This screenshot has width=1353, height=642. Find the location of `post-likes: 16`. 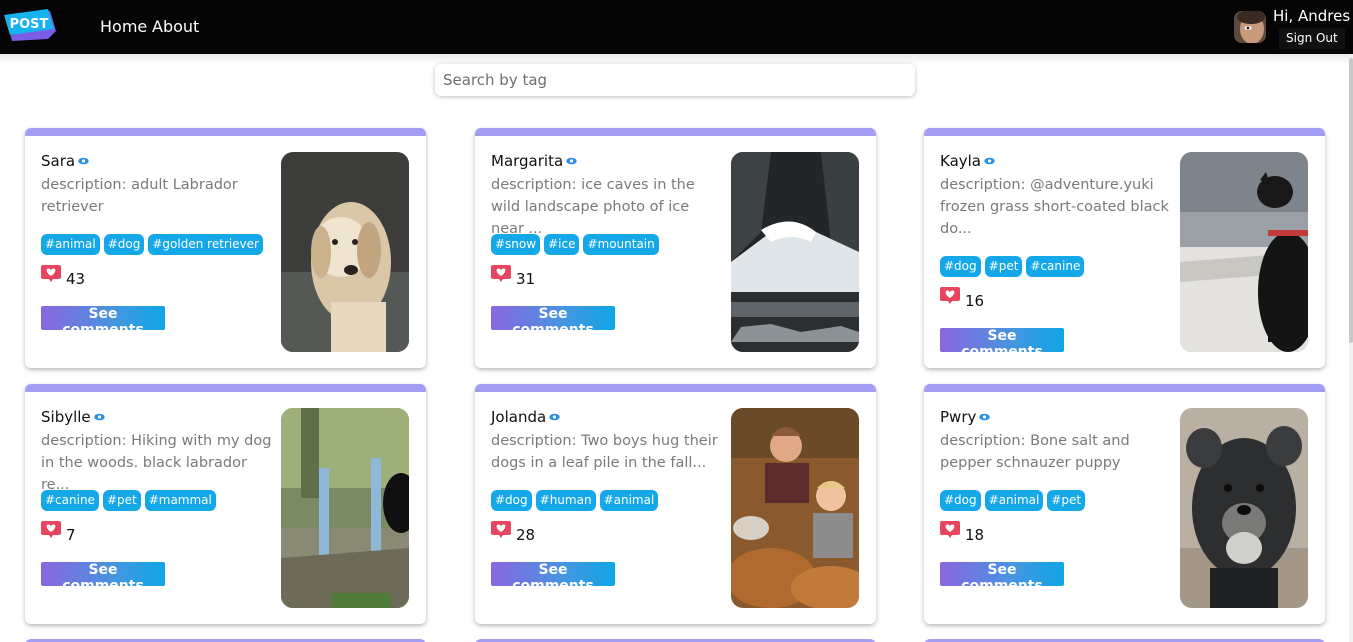

post-likes: 16 is located at coordinates (962, 298).